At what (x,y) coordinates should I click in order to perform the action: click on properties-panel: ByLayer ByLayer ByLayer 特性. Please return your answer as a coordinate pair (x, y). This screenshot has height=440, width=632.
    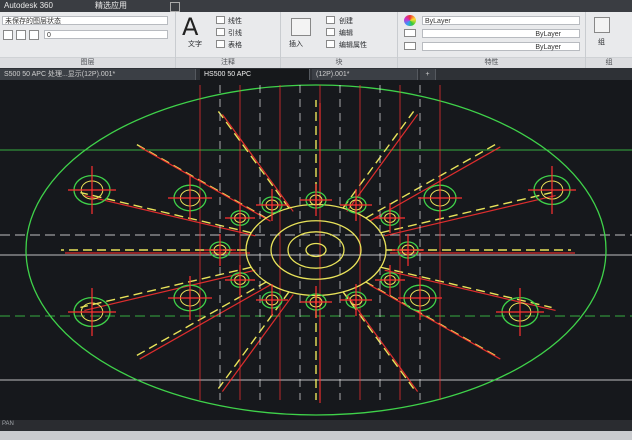
    Looking at the image, I should click on (492, 40).